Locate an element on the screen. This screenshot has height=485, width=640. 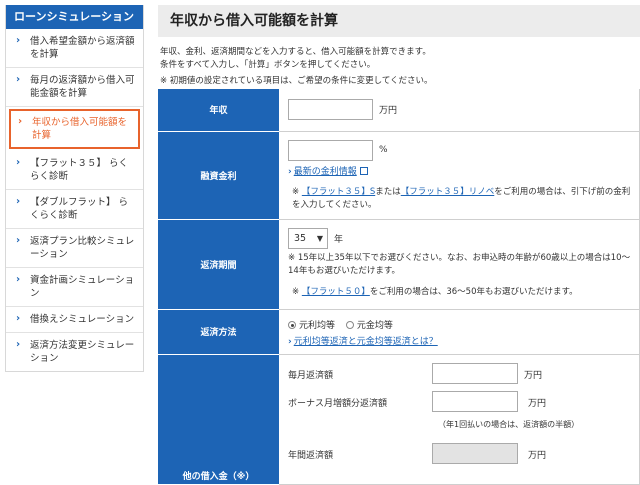
monthly-repayment-input is located at coordinates (475, 373).